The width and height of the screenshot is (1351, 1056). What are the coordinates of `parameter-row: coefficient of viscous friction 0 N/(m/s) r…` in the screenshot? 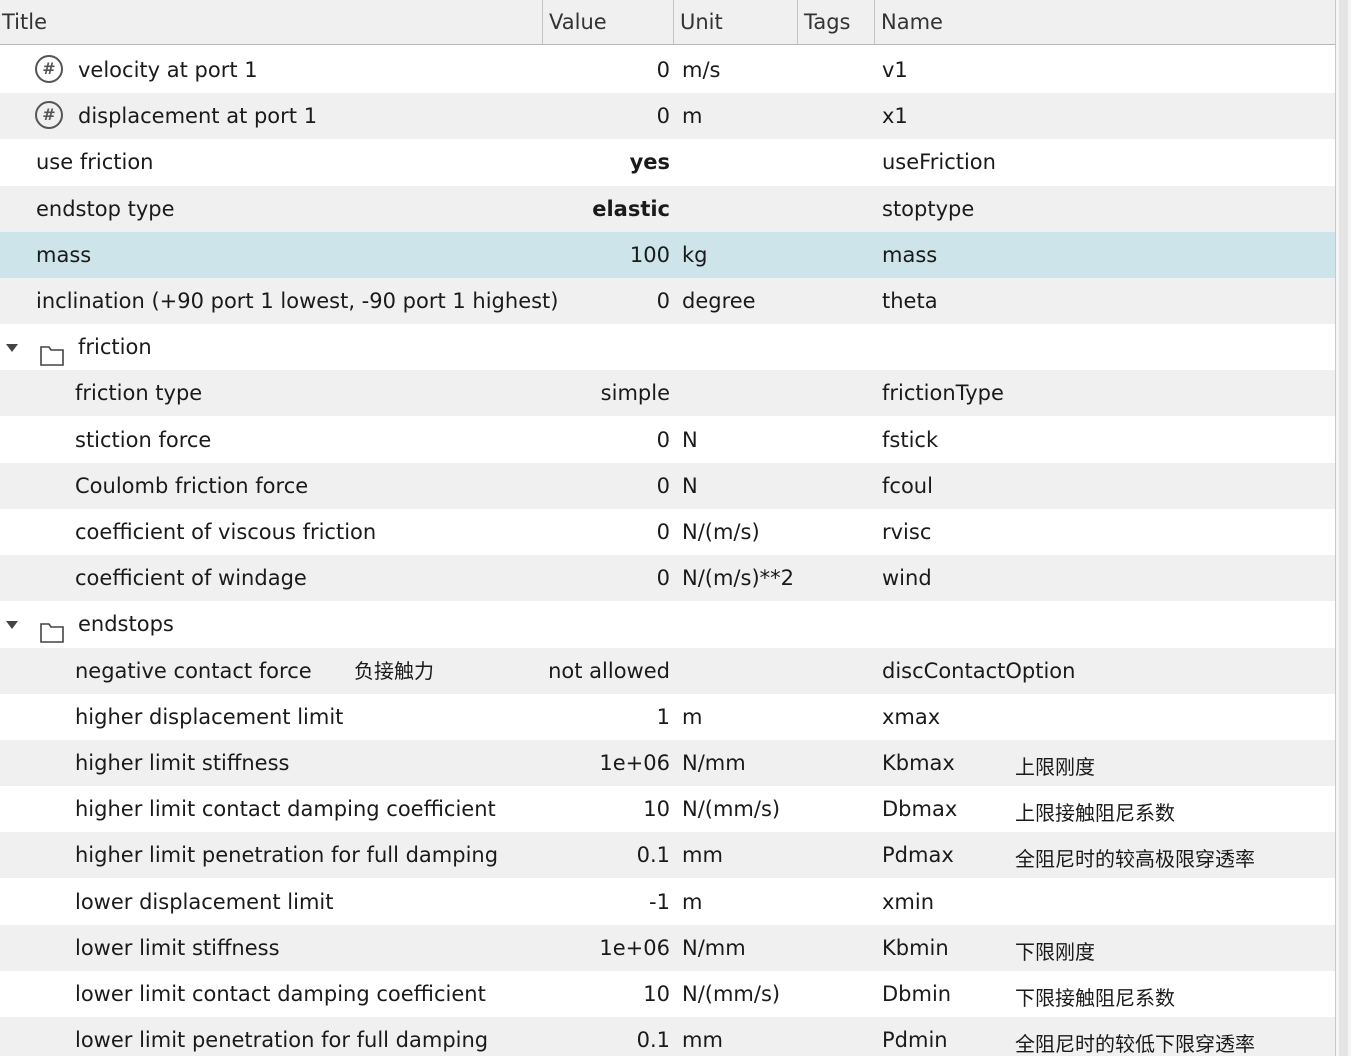 It's located at (667, 532).